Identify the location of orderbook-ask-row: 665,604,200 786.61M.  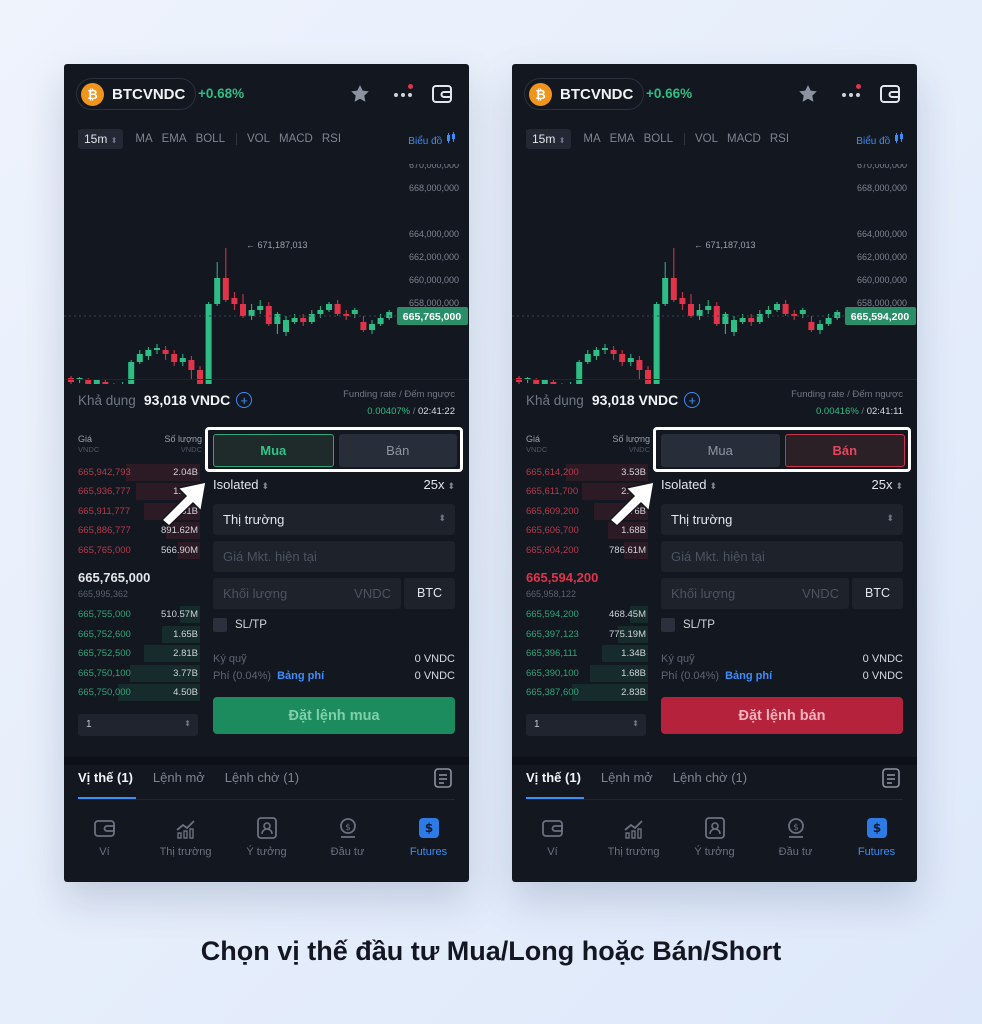
(580, 550).